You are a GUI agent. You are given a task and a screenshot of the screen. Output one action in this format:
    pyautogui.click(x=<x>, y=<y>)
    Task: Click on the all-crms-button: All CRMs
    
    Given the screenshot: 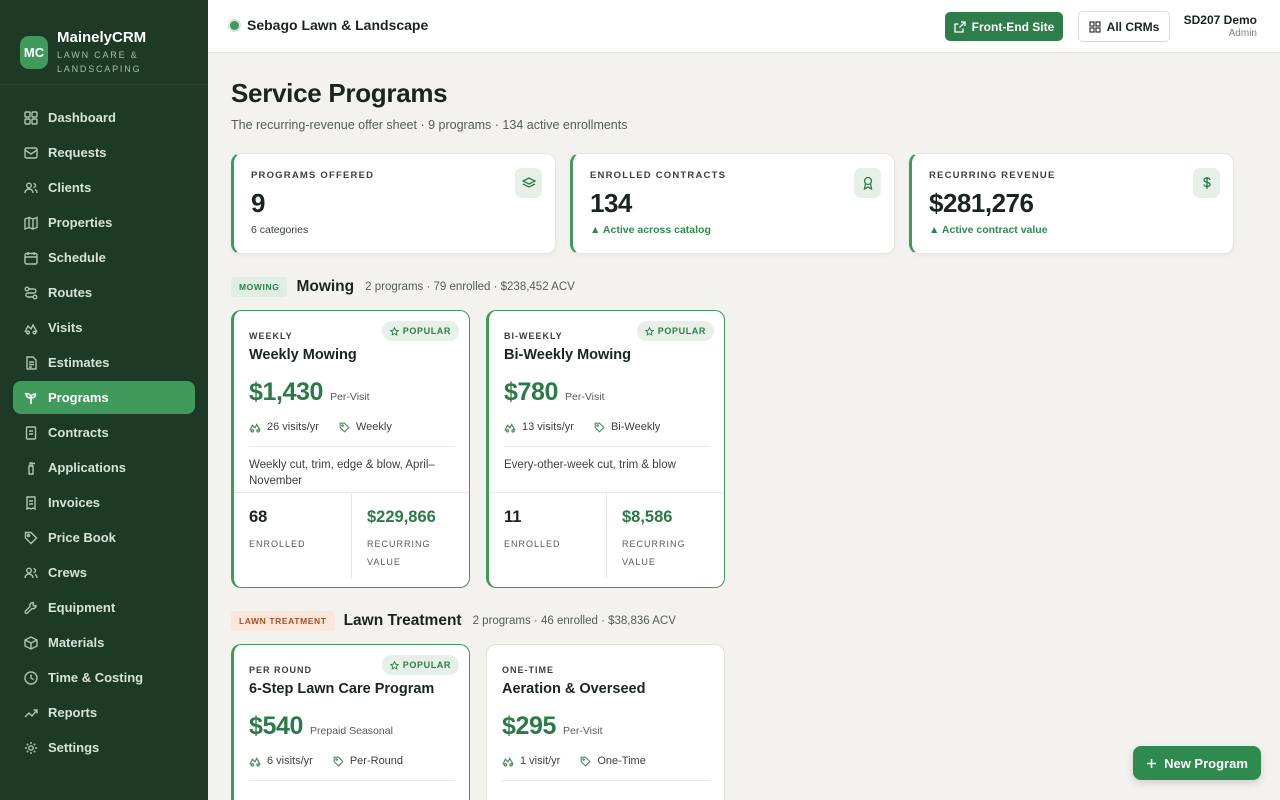 What is the action you would take?
    pyautogui.click(x=1124, y=26)
    